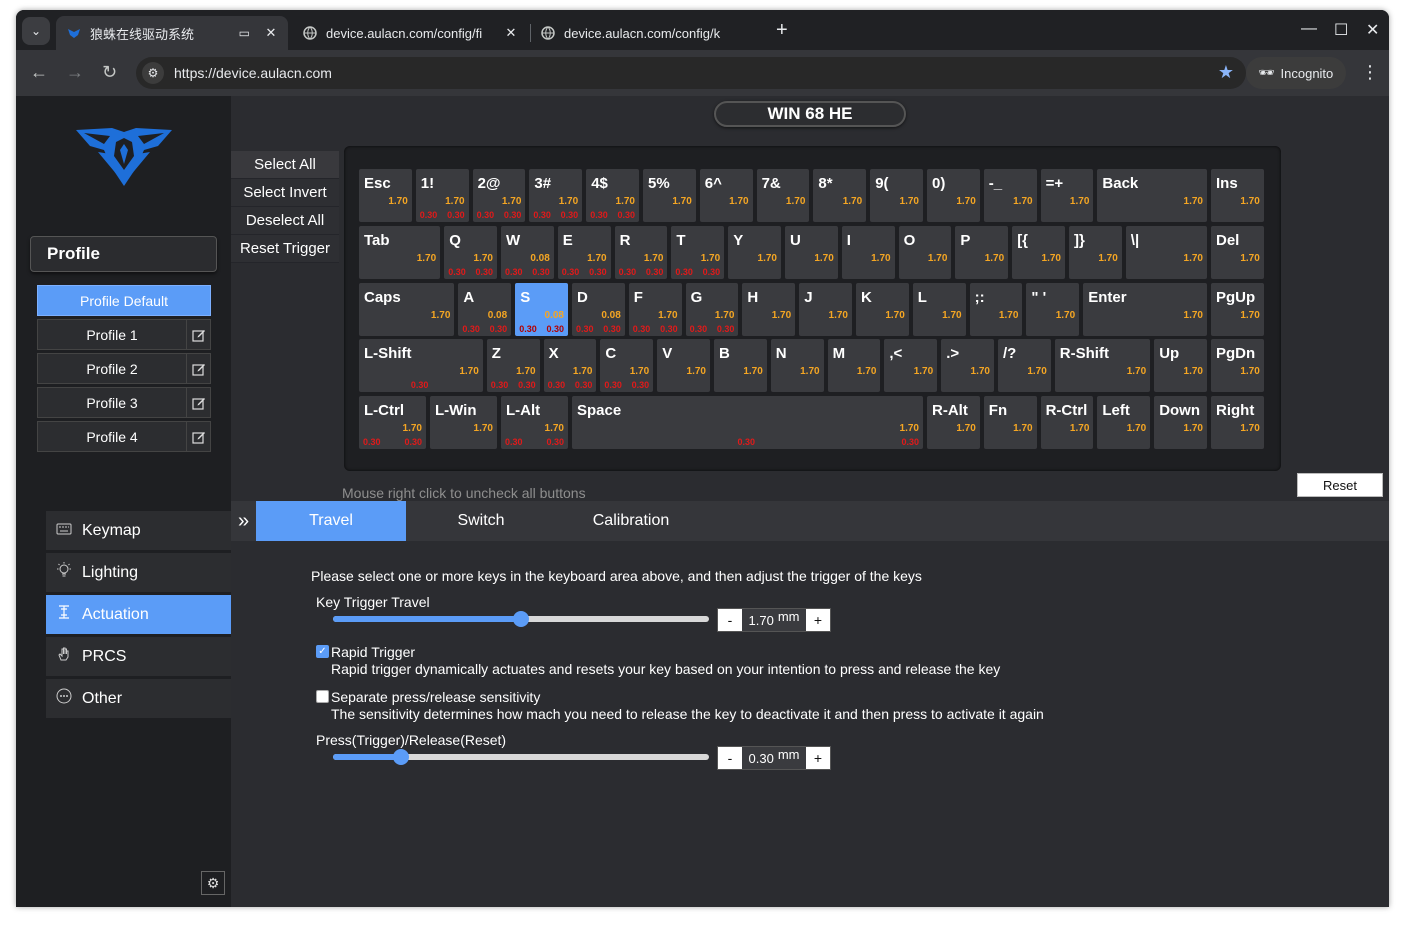  What do you see at coordinates (896, 195) in the screenshot?
I see `key-9: 9(1.70` at bounding box center [896, 195].